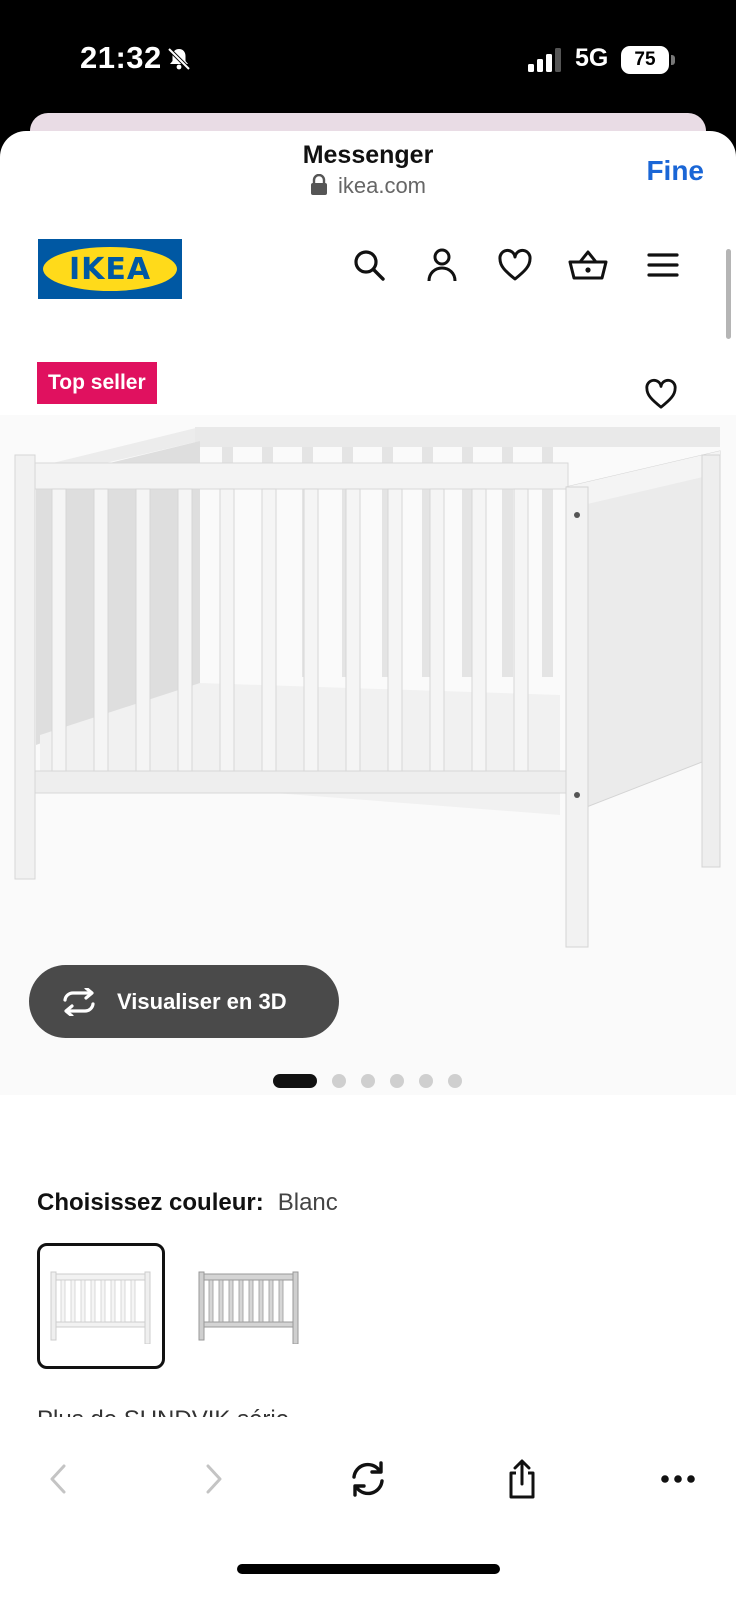 The width and height of the screenshot is (736, 1600). I want to click on logo-oval: IKEA, so click(110, 269).